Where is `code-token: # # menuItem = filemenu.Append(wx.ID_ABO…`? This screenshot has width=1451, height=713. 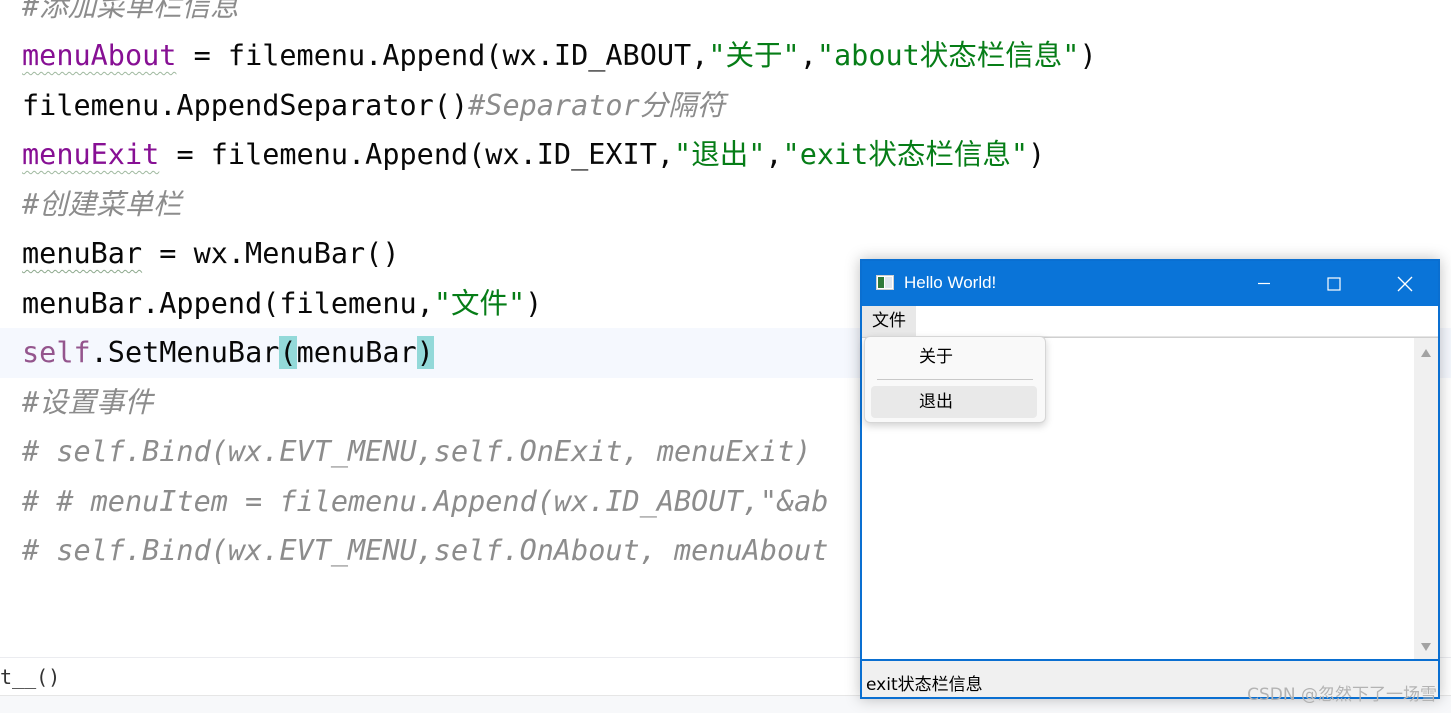
code-token: # # menuItem = filemenu.Append(wx.ID_ABO… is located at coordinates (425, 501).